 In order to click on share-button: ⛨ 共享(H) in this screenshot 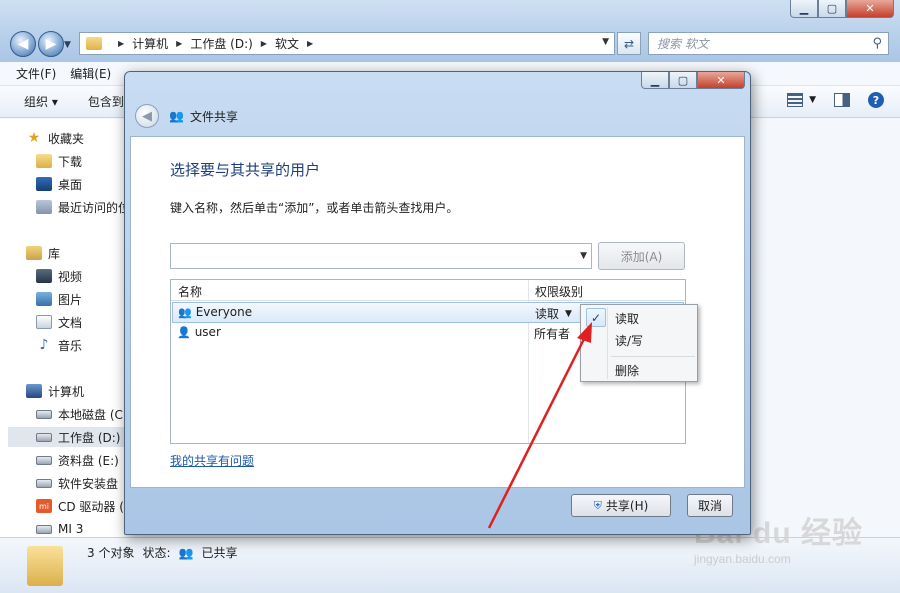, I will do `click(621, 505)`.